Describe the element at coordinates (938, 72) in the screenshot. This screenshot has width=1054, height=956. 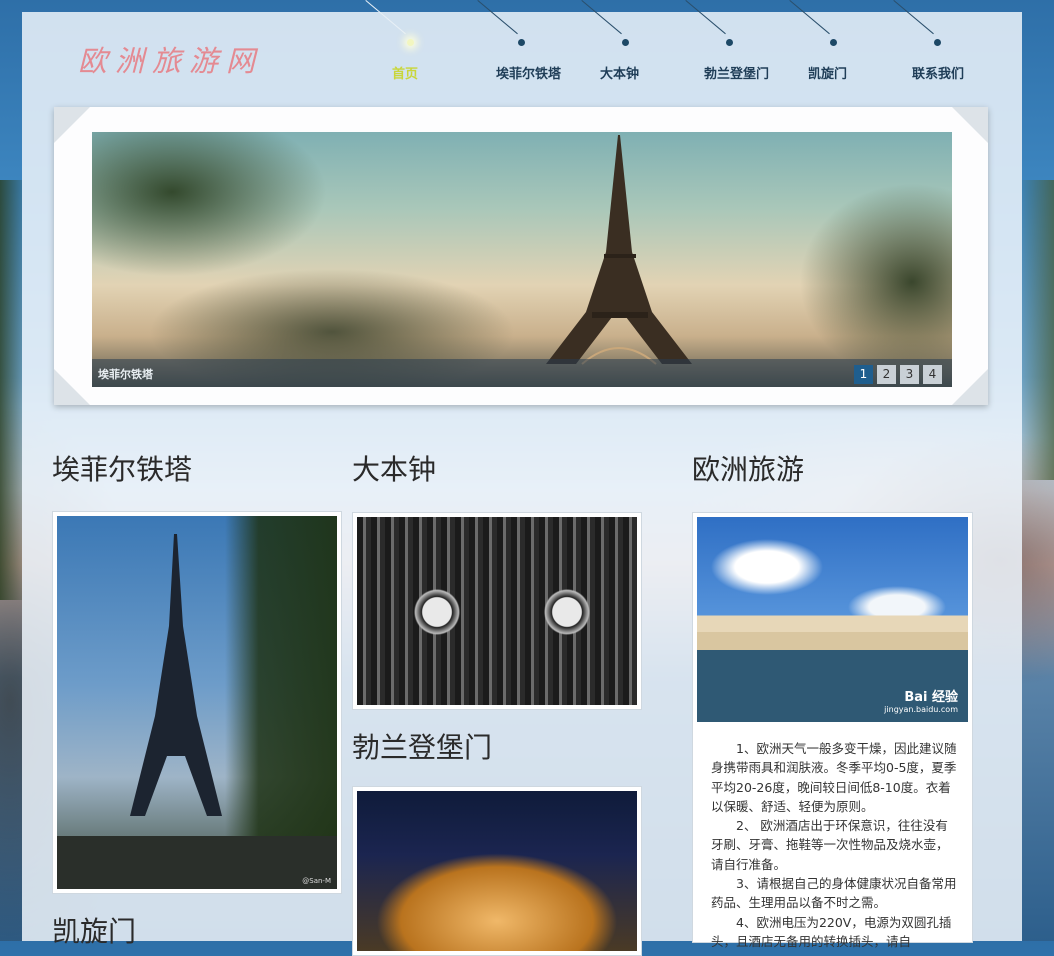
I see `nav-label: 联系我们` at that location.